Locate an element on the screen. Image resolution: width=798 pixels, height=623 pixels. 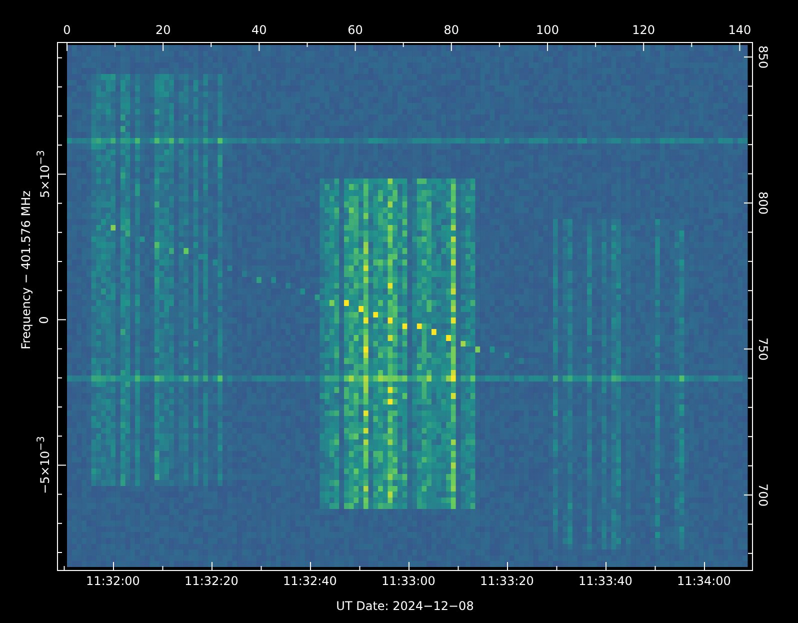
axis-tick-label: 11:32:00 is located at coordinates (113, 581).